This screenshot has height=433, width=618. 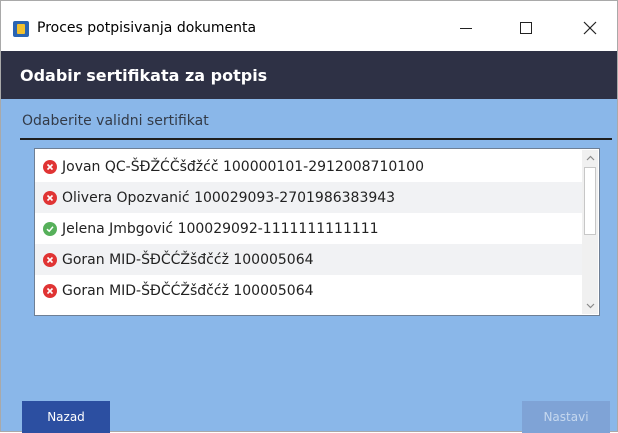 I want to click on title-bar: Proces potpisivanja dokumenta, so click(x=309, y=26).